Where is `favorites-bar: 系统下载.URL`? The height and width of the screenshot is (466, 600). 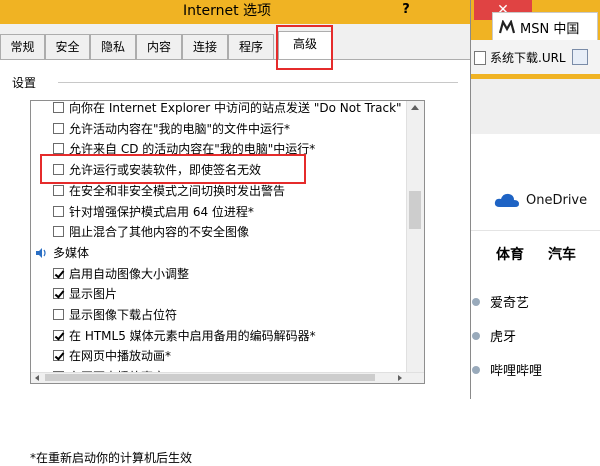
favorites-bar: 系统下载.URL is located at coordinates (531, 57).